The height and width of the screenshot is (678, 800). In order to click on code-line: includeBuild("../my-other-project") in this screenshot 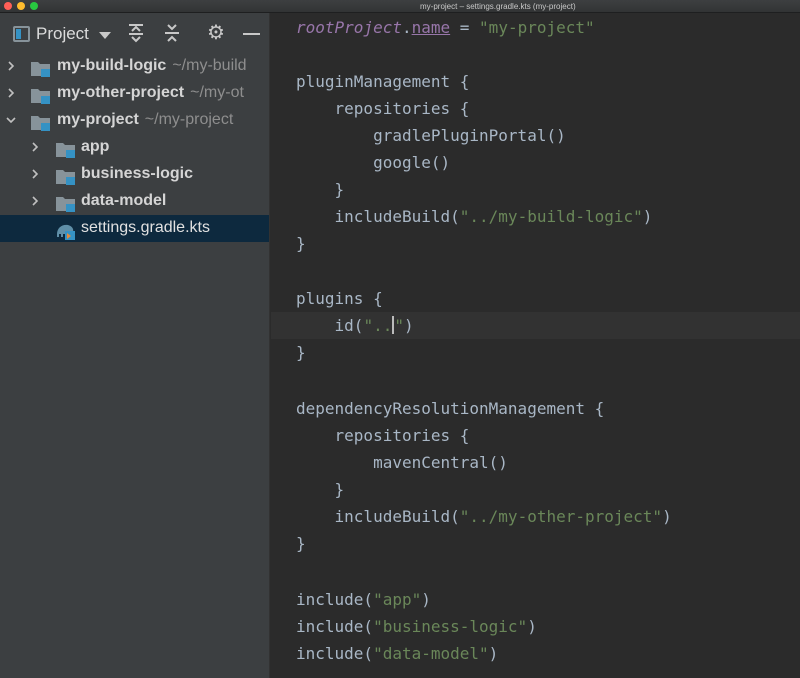, I will do `click(535, 516)`.